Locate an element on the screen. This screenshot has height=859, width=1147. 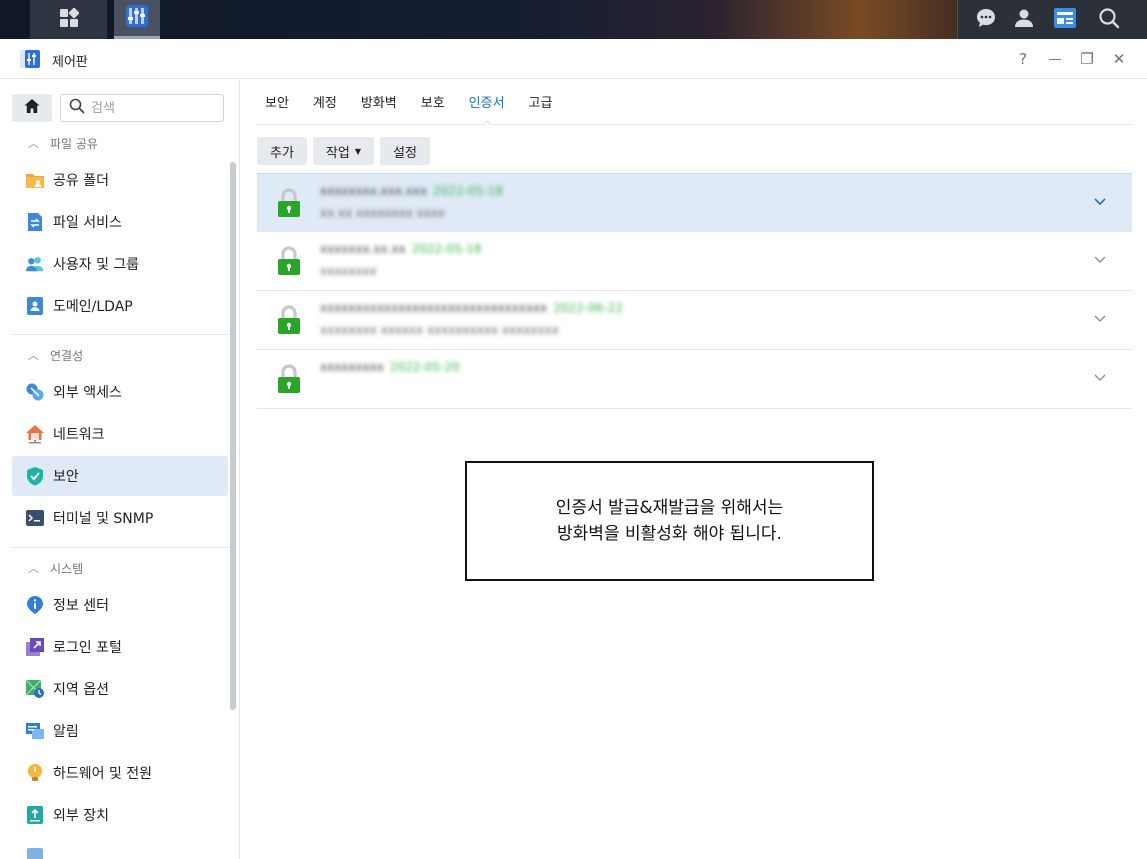
tab-protection: 보호 is located at coordinates (433, 101).